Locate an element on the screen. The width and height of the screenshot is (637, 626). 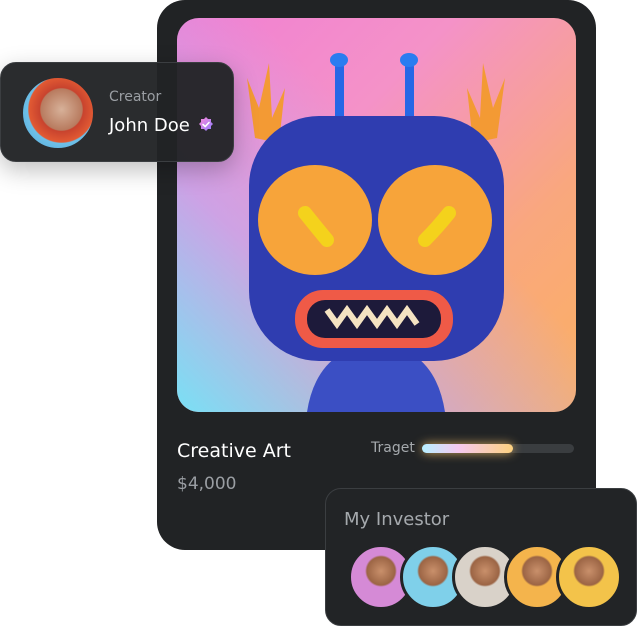
creator-name: John Doe is located at coordinates (149, 125).